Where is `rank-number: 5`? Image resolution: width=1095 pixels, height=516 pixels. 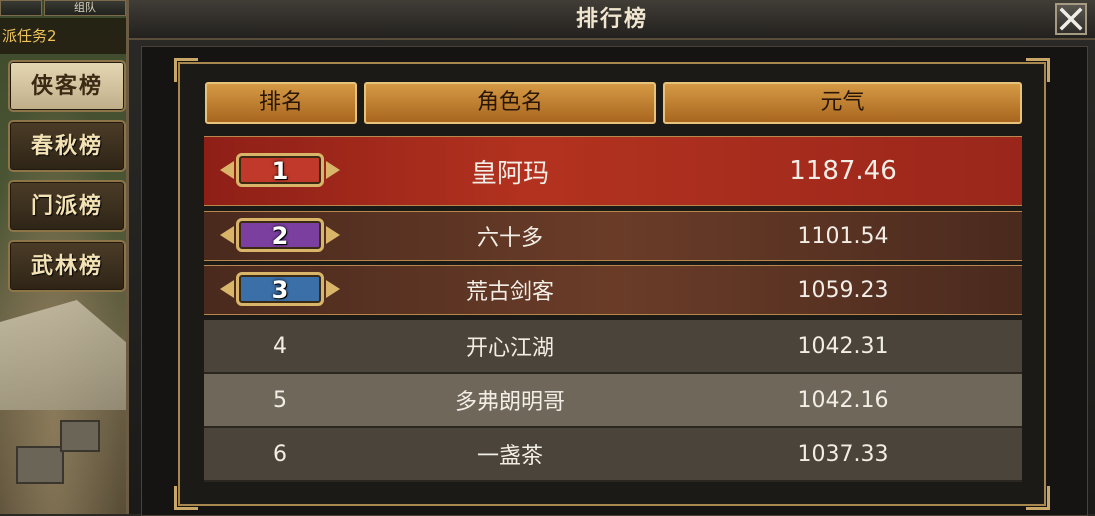 rank-number: 5 is located at coordinates (280, 400).